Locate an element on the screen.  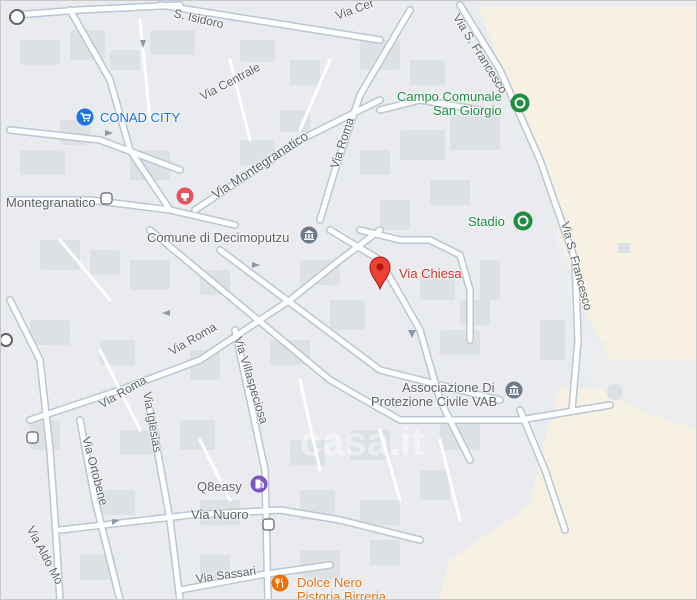
poi-label-comune-di-decimoputzu: Comune di Decimoputzu is located at coordinates (218, 237).